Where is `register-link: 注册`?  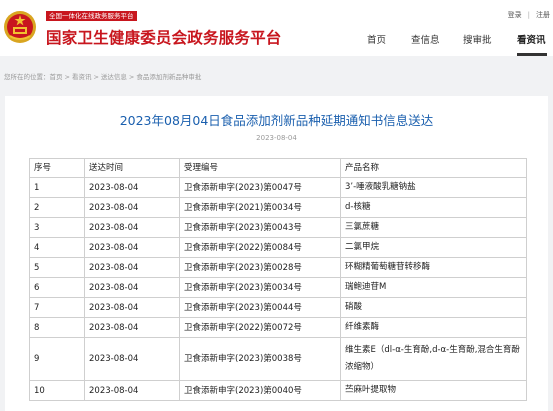 register-link: 注册 is located at coordinates (543, 15).